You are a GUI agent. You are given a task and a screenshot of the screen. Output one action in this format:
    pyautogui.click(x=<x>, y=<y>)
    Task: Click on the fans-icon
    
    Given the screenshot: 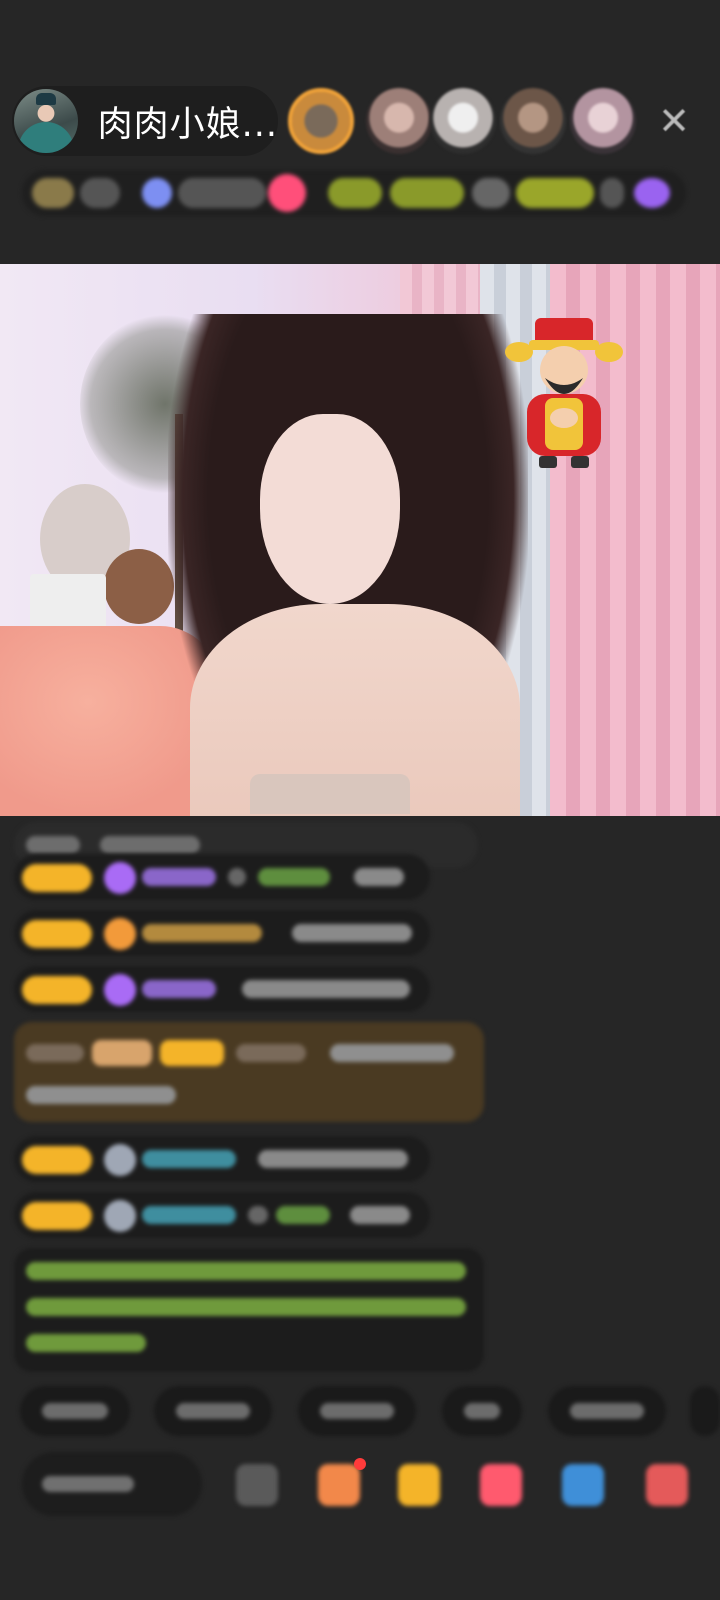 What is the action you would take?
    pyautogui.click(x=157, y=193)
    